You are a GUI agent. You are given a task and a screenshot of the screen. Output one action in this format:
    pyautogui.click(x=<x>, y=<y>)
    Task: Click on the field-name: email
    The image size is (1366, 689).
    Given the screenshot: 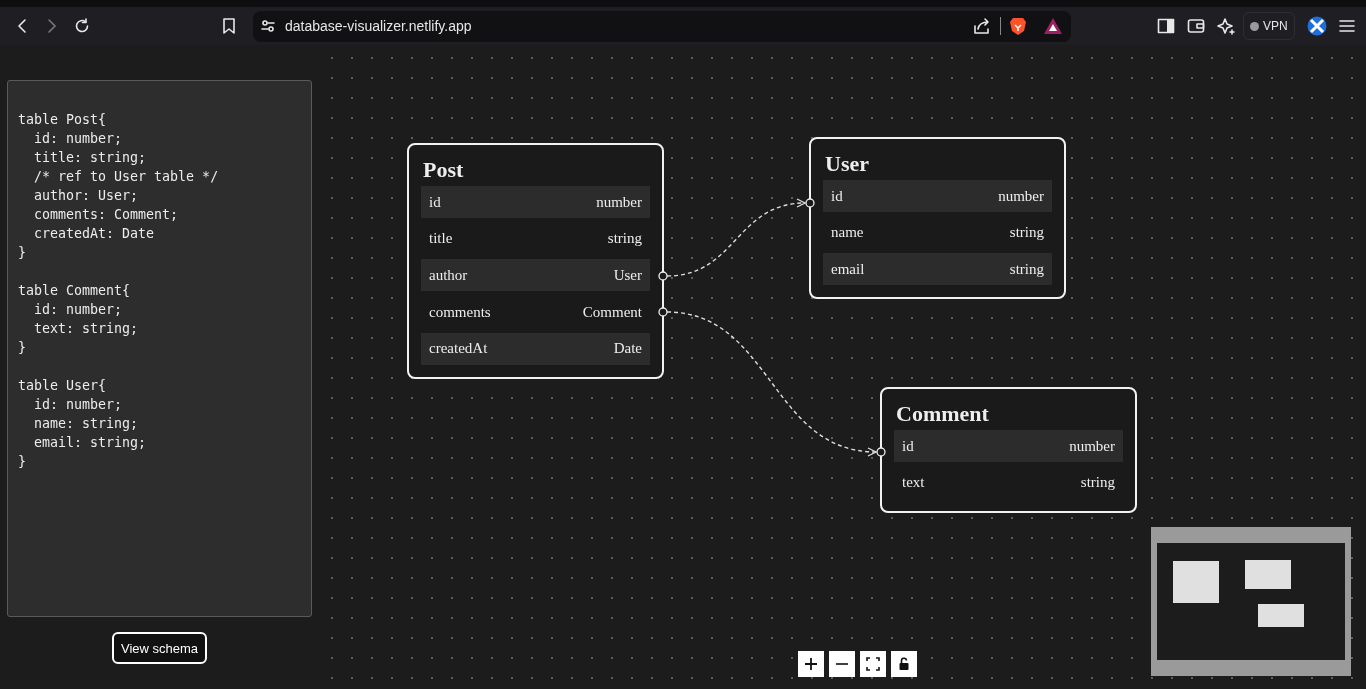 What is the action you would take?
    pyautogui.click(x=848, y=269)
    